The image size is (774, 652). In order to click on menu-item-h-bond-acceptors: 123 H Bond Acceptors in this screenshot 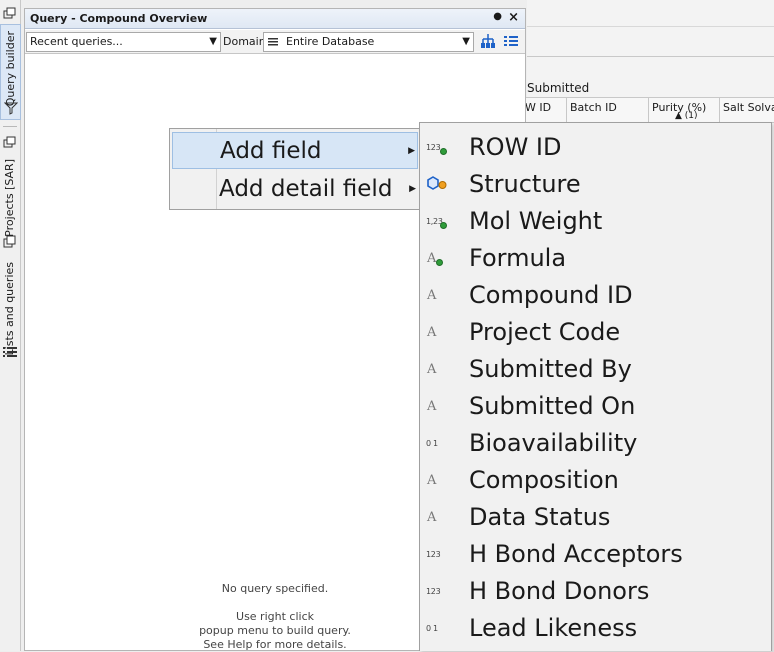, I will do `click(595, 553)`.